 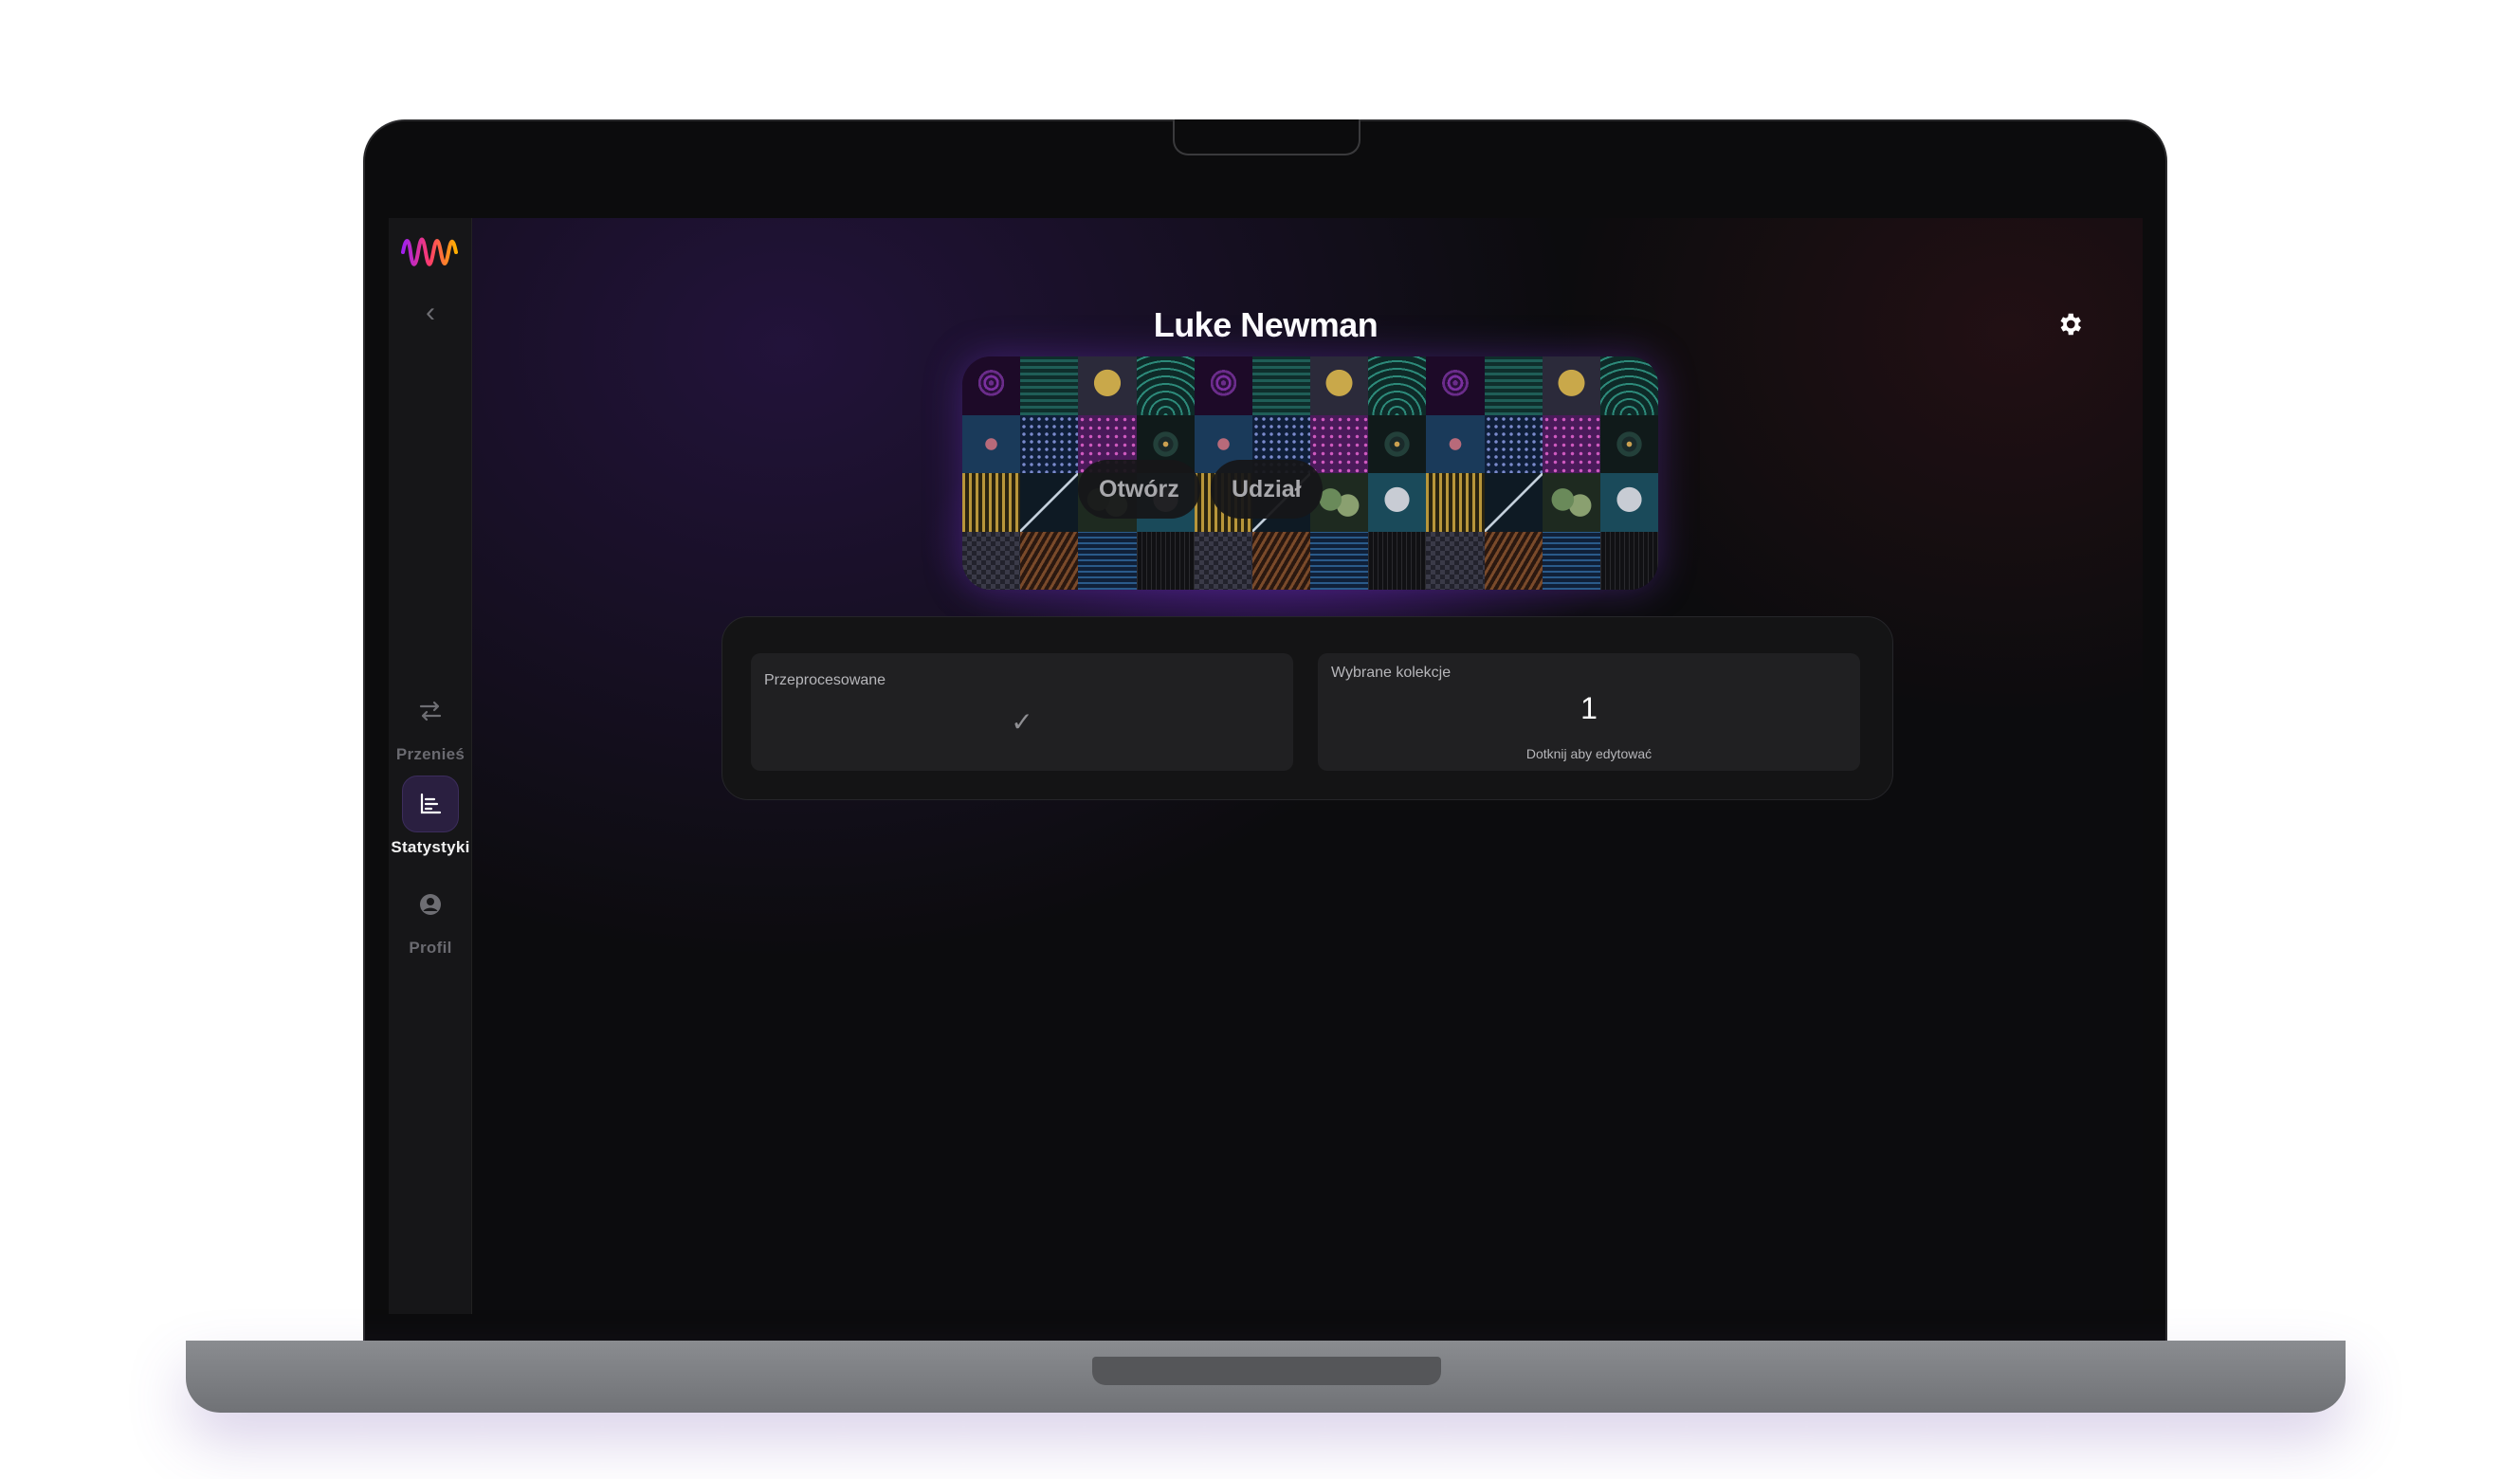 What do you see at coordinates (1266, 1371) in the screenshot?
I see `laptop-base-notch` at bounding box center [1266, 1371].